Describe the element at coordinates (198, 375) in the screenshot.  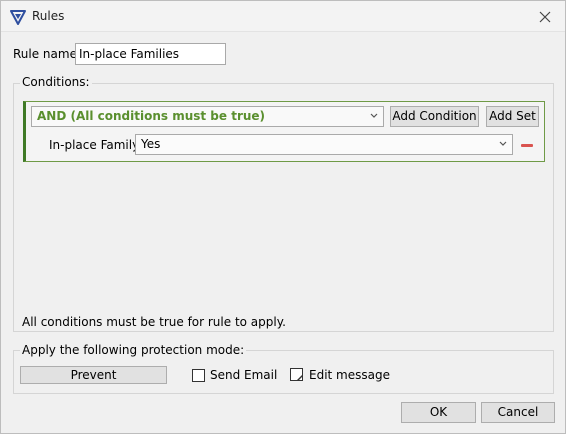
I see `send-email-checkbox` at that location.